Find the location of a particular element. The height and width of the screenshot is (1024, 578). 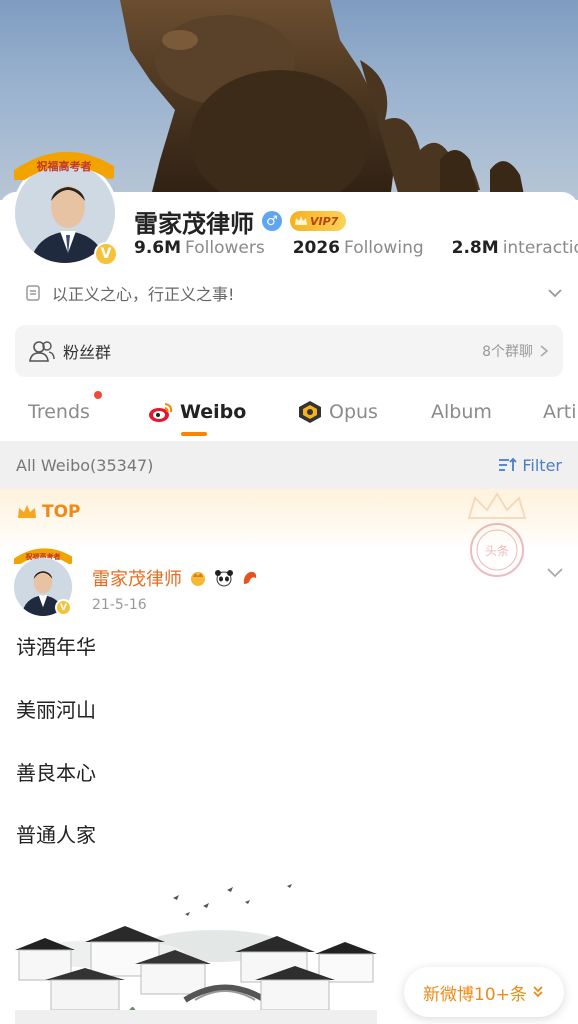

tab-trends: Trends is located at coordinates (59, 412).